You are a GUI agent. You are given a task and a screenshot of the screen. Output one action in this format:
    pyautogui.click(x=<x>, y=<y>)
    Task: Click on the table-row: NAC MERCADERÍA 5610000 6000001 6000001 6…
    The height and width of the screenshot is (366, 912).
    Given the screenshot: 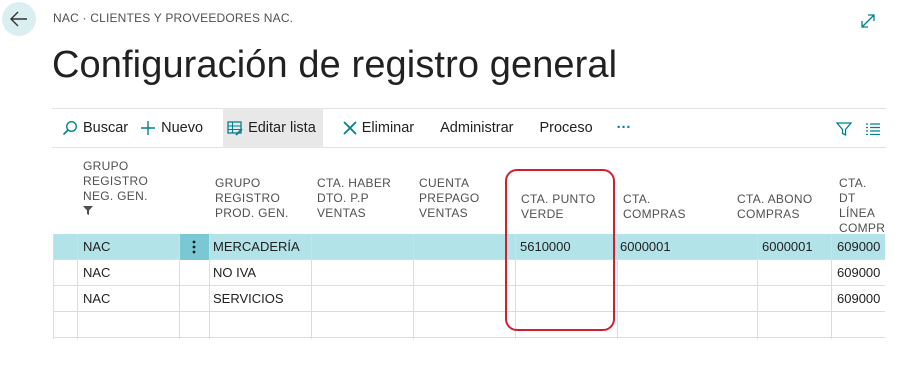 What is the action you would take?
    pyautogui.click(x=469, y=247)
    